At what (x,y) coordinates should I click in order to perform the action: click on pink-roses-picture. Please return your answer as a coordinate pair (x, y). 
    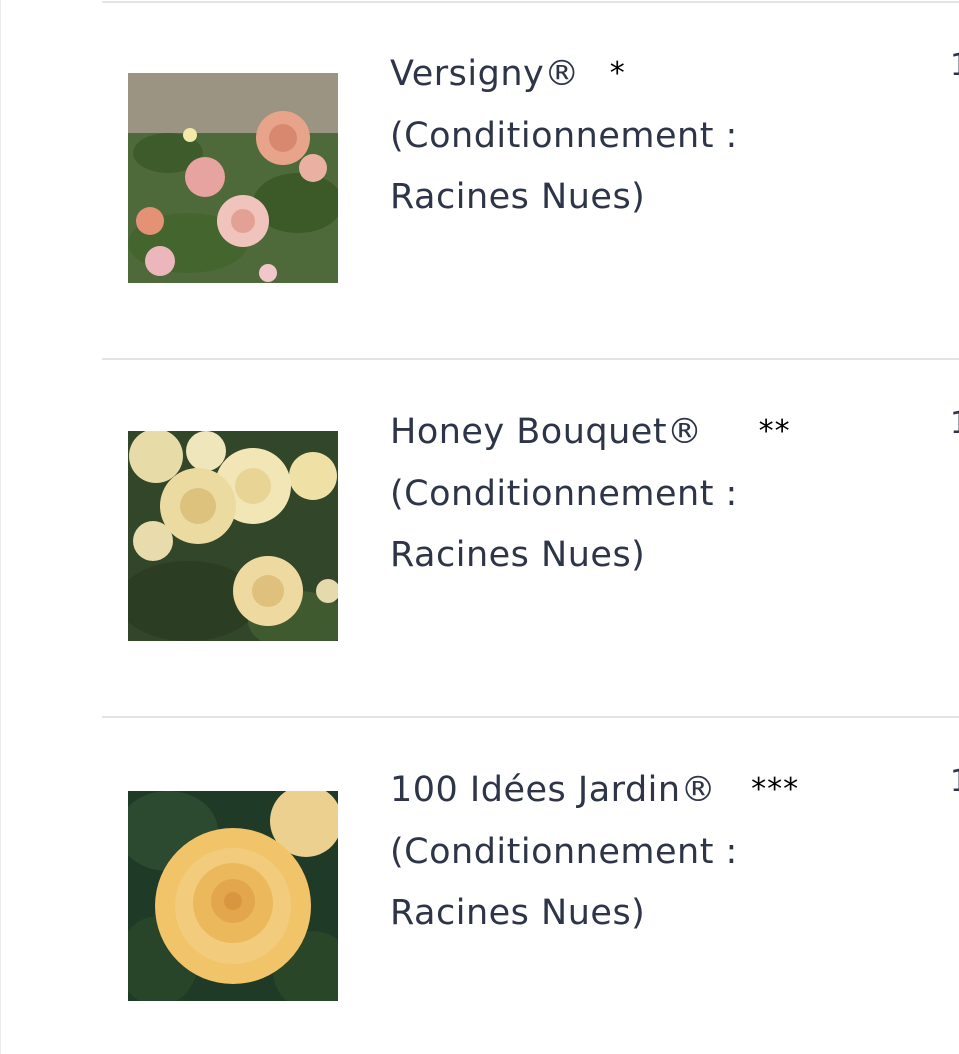
    Looking at the image, I should click on (233, 178).